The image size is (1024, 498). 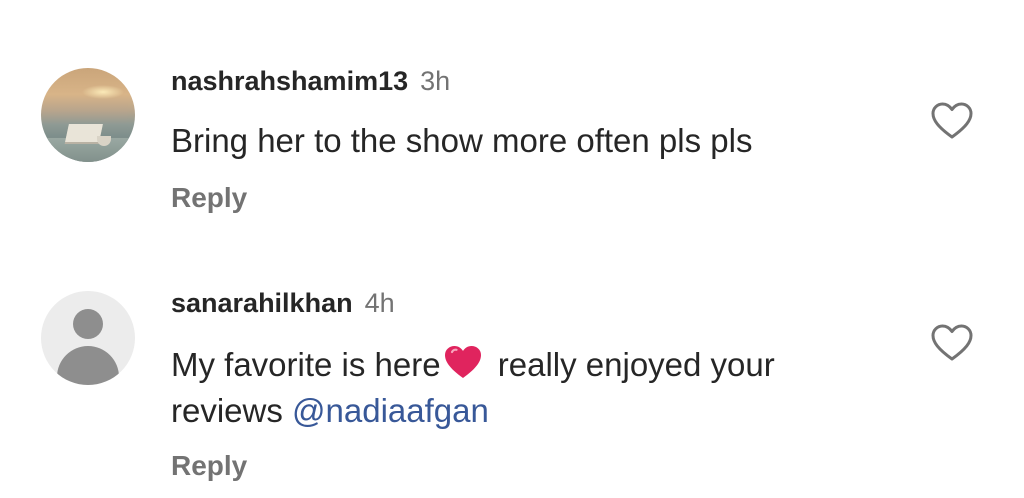 I want to click on comment-text-part: really enjoyed your, so click(x=631, y=364).